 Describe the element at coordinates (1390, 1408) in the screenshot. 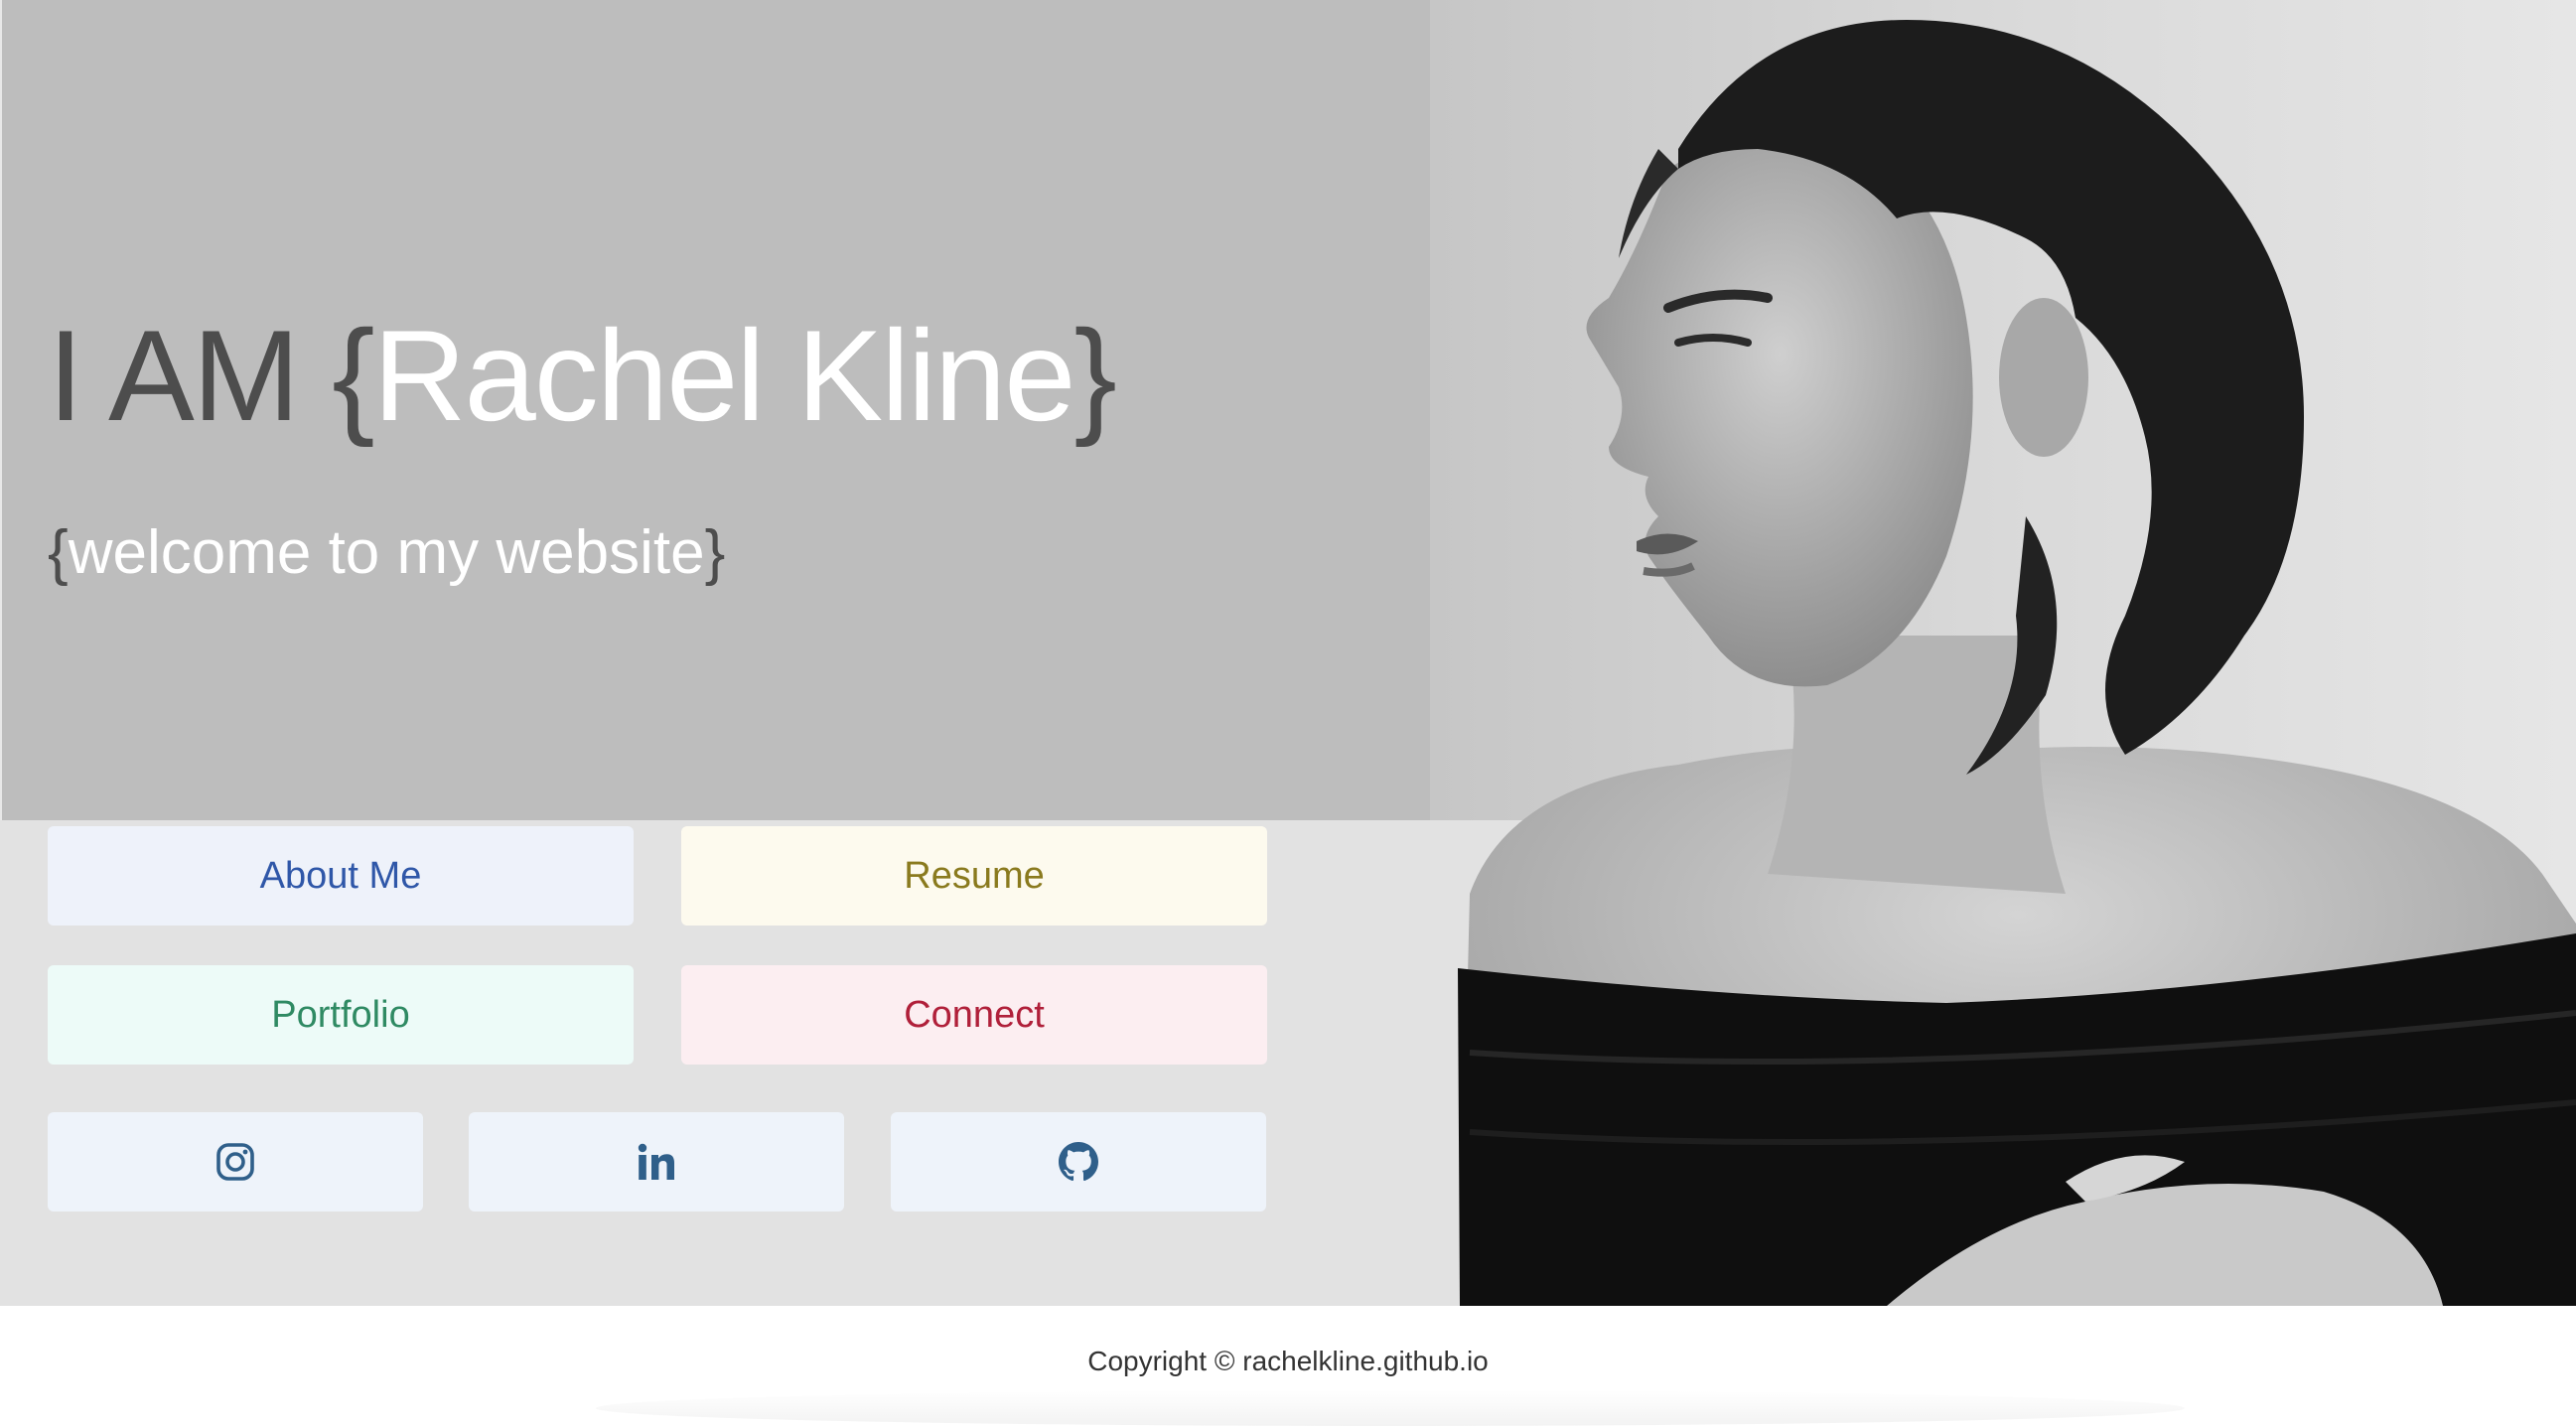

I see `footer-shadow` at that location.